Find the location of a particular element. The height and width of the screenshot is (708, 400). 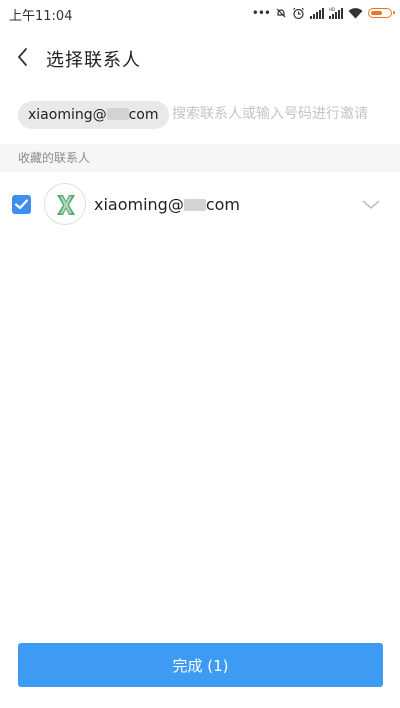

avatar is located at coordinates (65, 204).